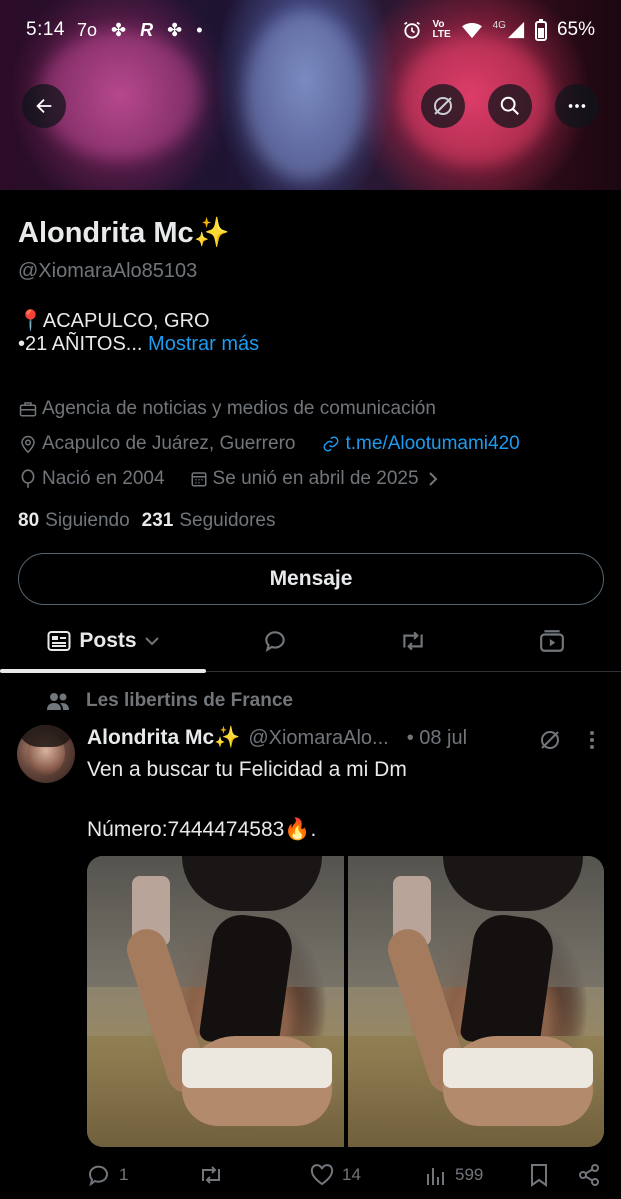 Image resolution: width=621 pixels, height=1199 pixels. Describe the element at coordinates (87, 520) in the screenshot. I see `following-label: Siguiendo` at that location.